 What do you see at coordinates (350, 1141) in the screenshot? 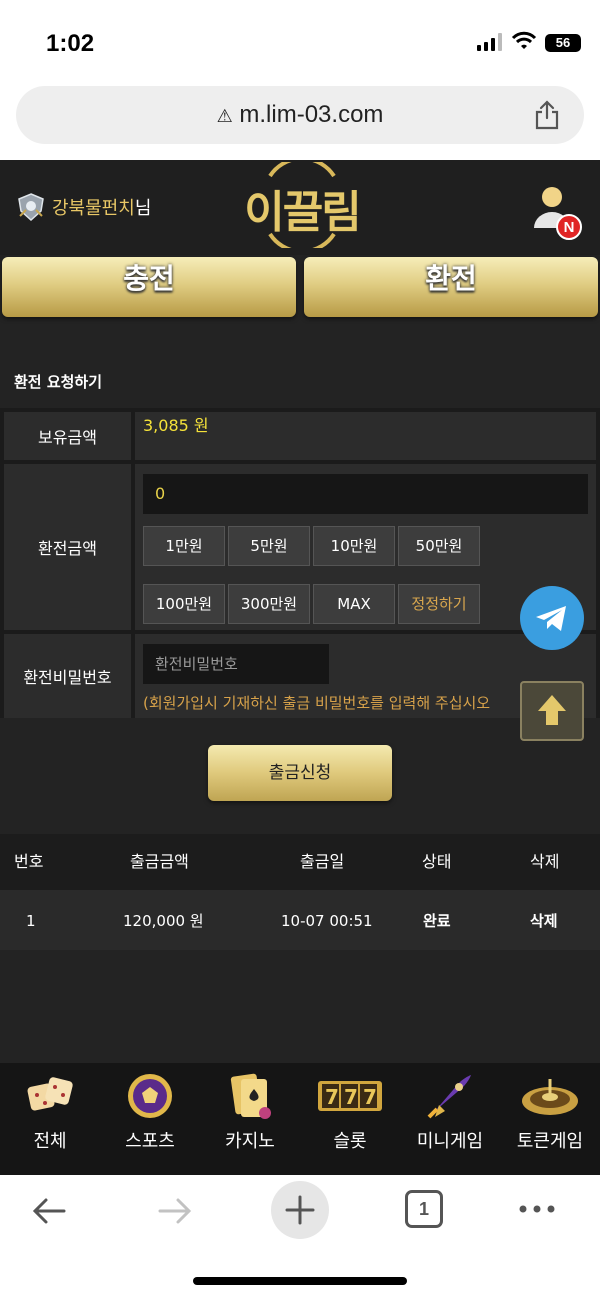
I see `nav-label: 슬롯` at bounding box center [350, 1141].